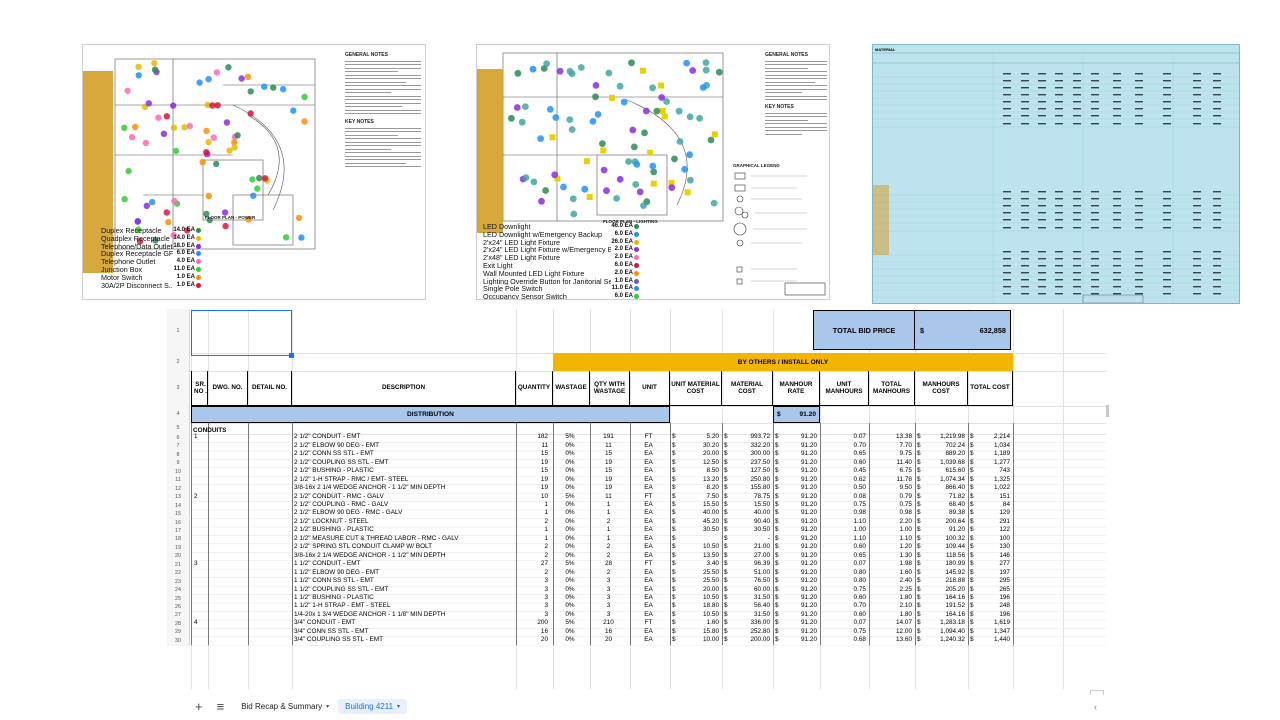  What do you see at coordinates (201, 623) in the screenshot?
I see `cell-sr: 4` at bounding box center [201, 623].